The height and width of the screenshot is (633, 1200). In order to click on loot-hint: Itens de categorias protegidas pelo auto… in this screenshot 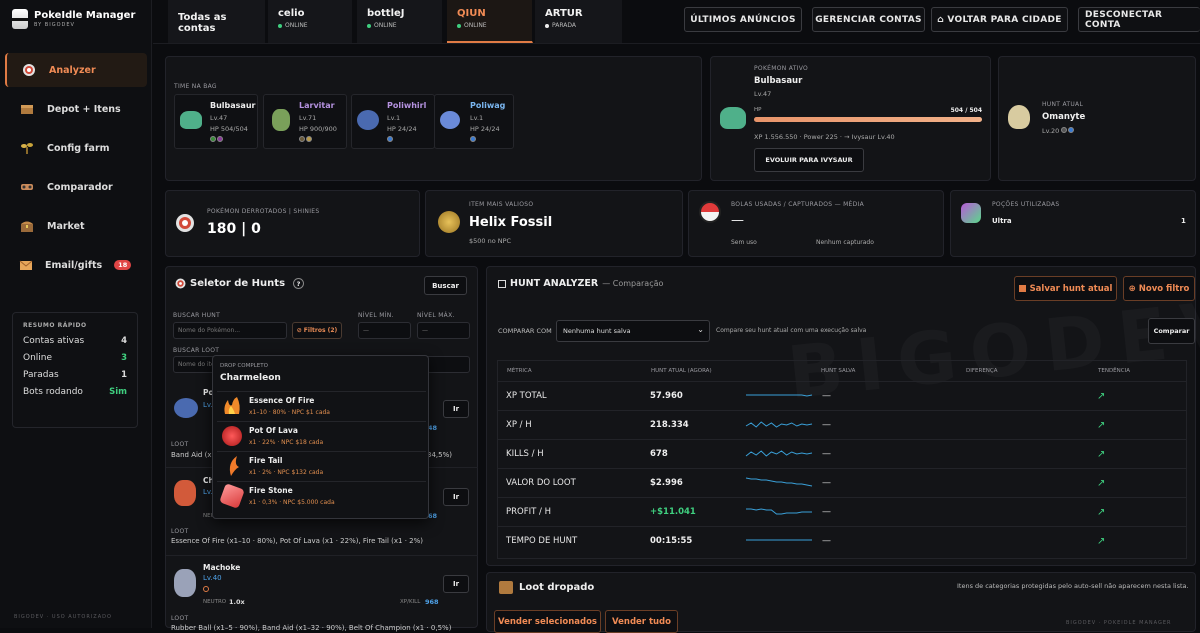, I will do `click(1073, 586)`.